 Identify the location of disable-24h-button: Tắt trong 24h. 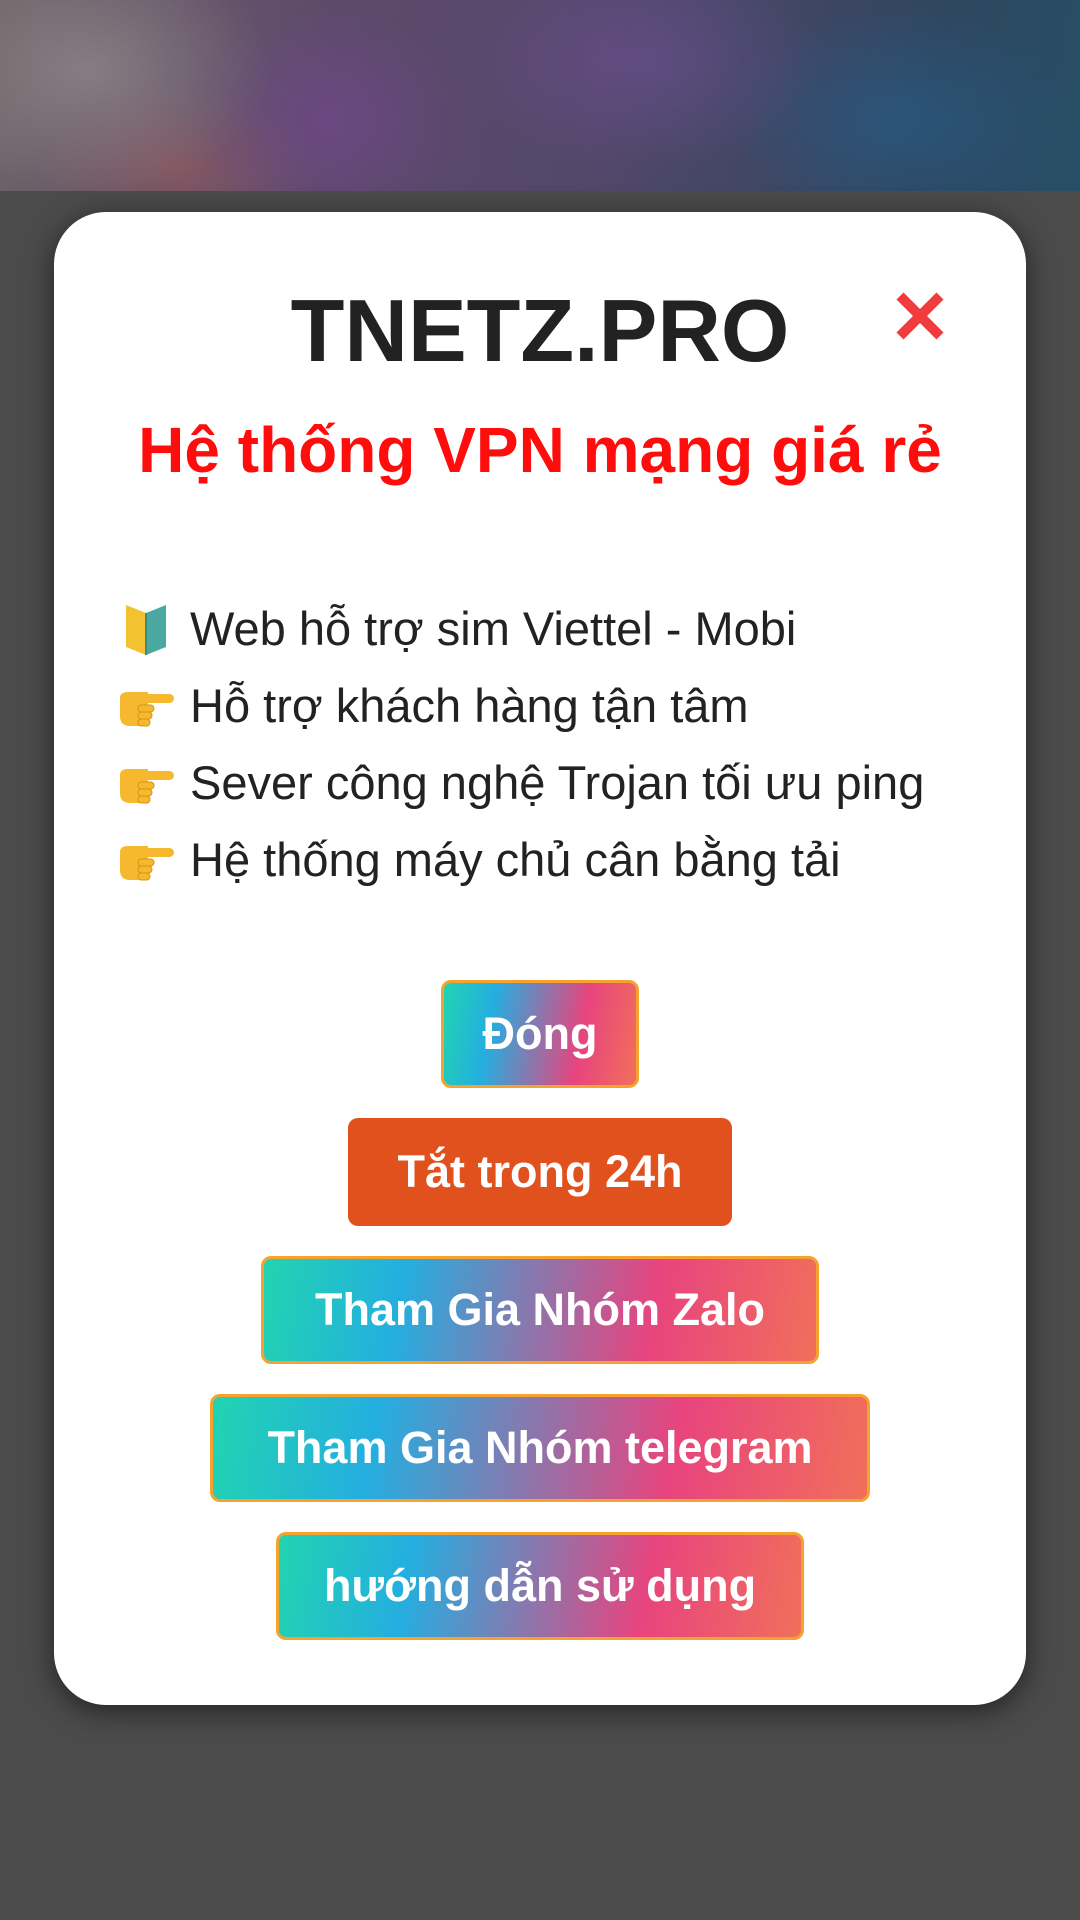
(540, 1172).